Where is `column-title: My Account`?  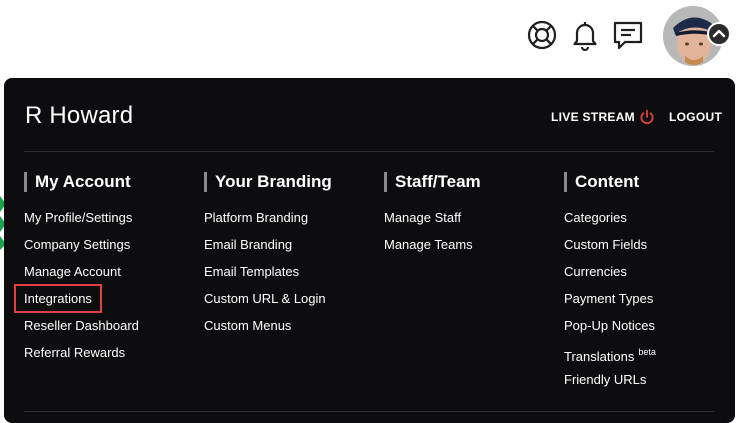 column-title: My Account is located at coordinates (83, 181).